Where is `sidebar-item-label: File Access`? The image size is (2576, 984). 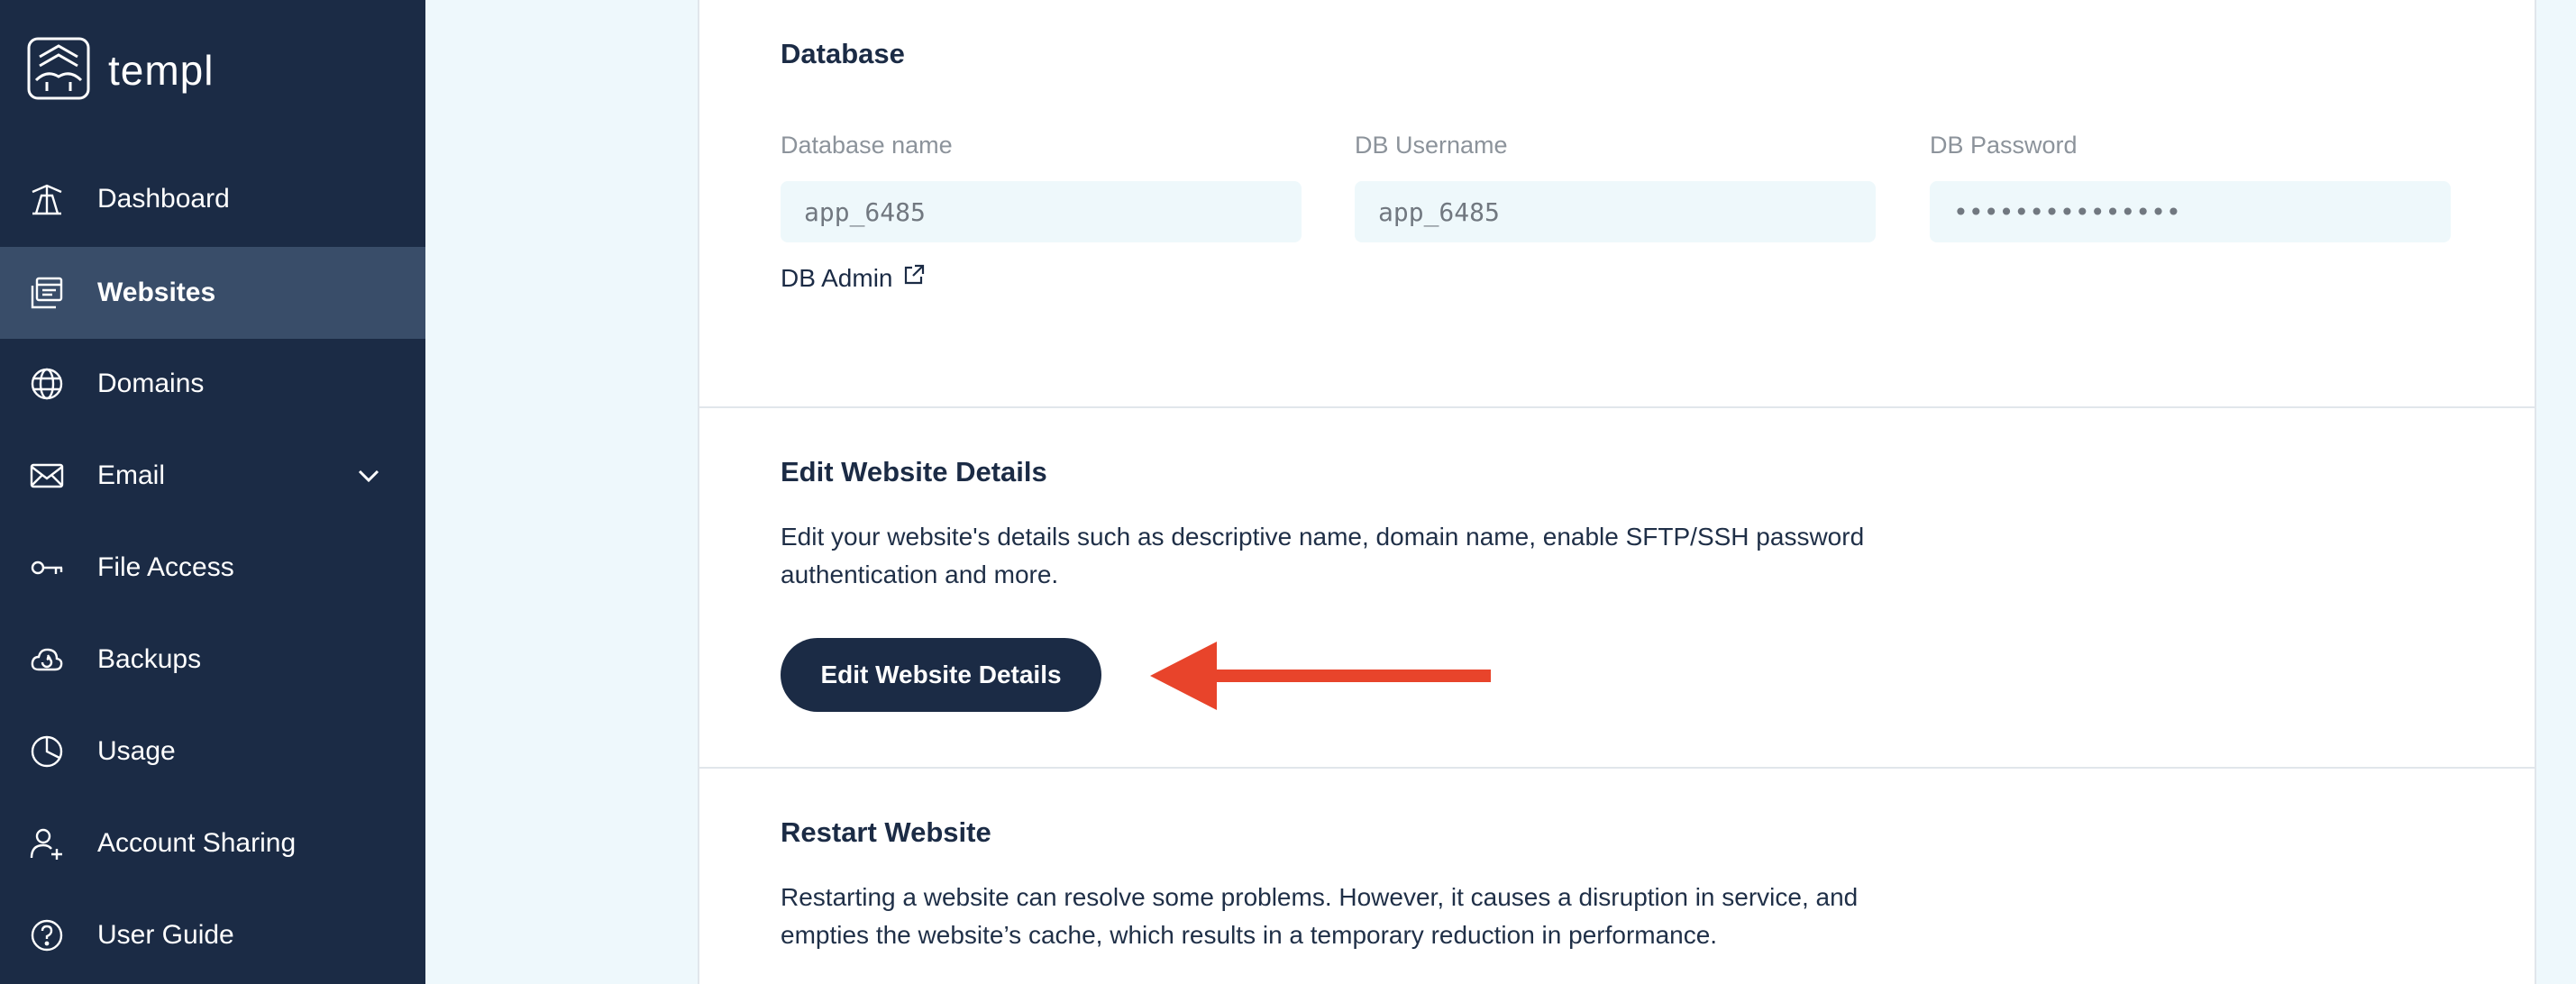 sidebar-item-label: File Access is located at coordinates (165, 567).